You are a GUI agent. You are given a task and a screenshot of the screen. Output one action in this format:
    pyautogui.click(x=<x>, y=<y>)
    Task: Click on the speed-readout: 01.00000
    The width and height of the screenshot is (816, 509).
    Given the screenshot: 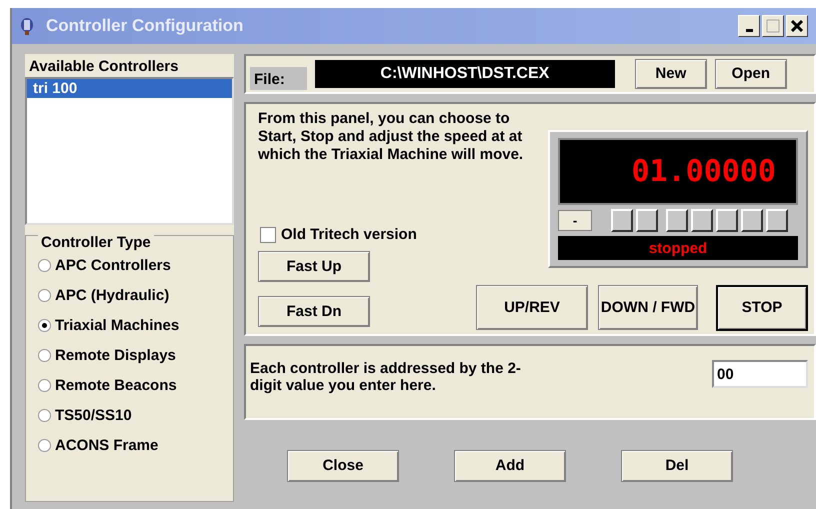 What is the action you would take?
    pyautogui.click(x=678, y=171)
    